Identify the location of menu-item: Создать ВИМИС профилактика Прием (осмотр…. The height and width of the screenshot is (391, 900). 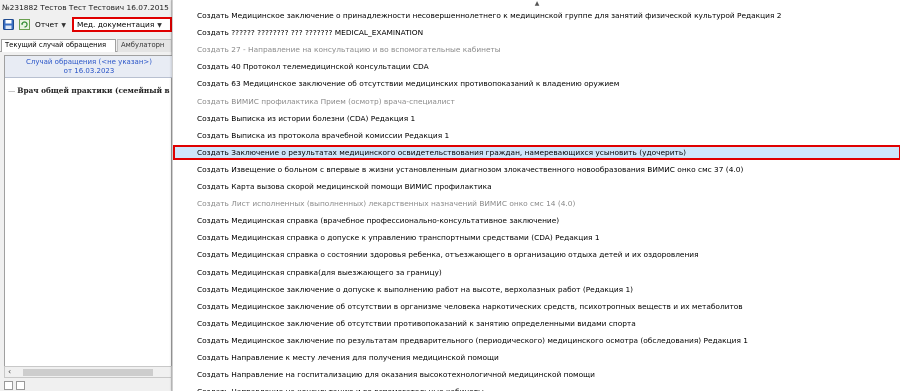
(536, 101).